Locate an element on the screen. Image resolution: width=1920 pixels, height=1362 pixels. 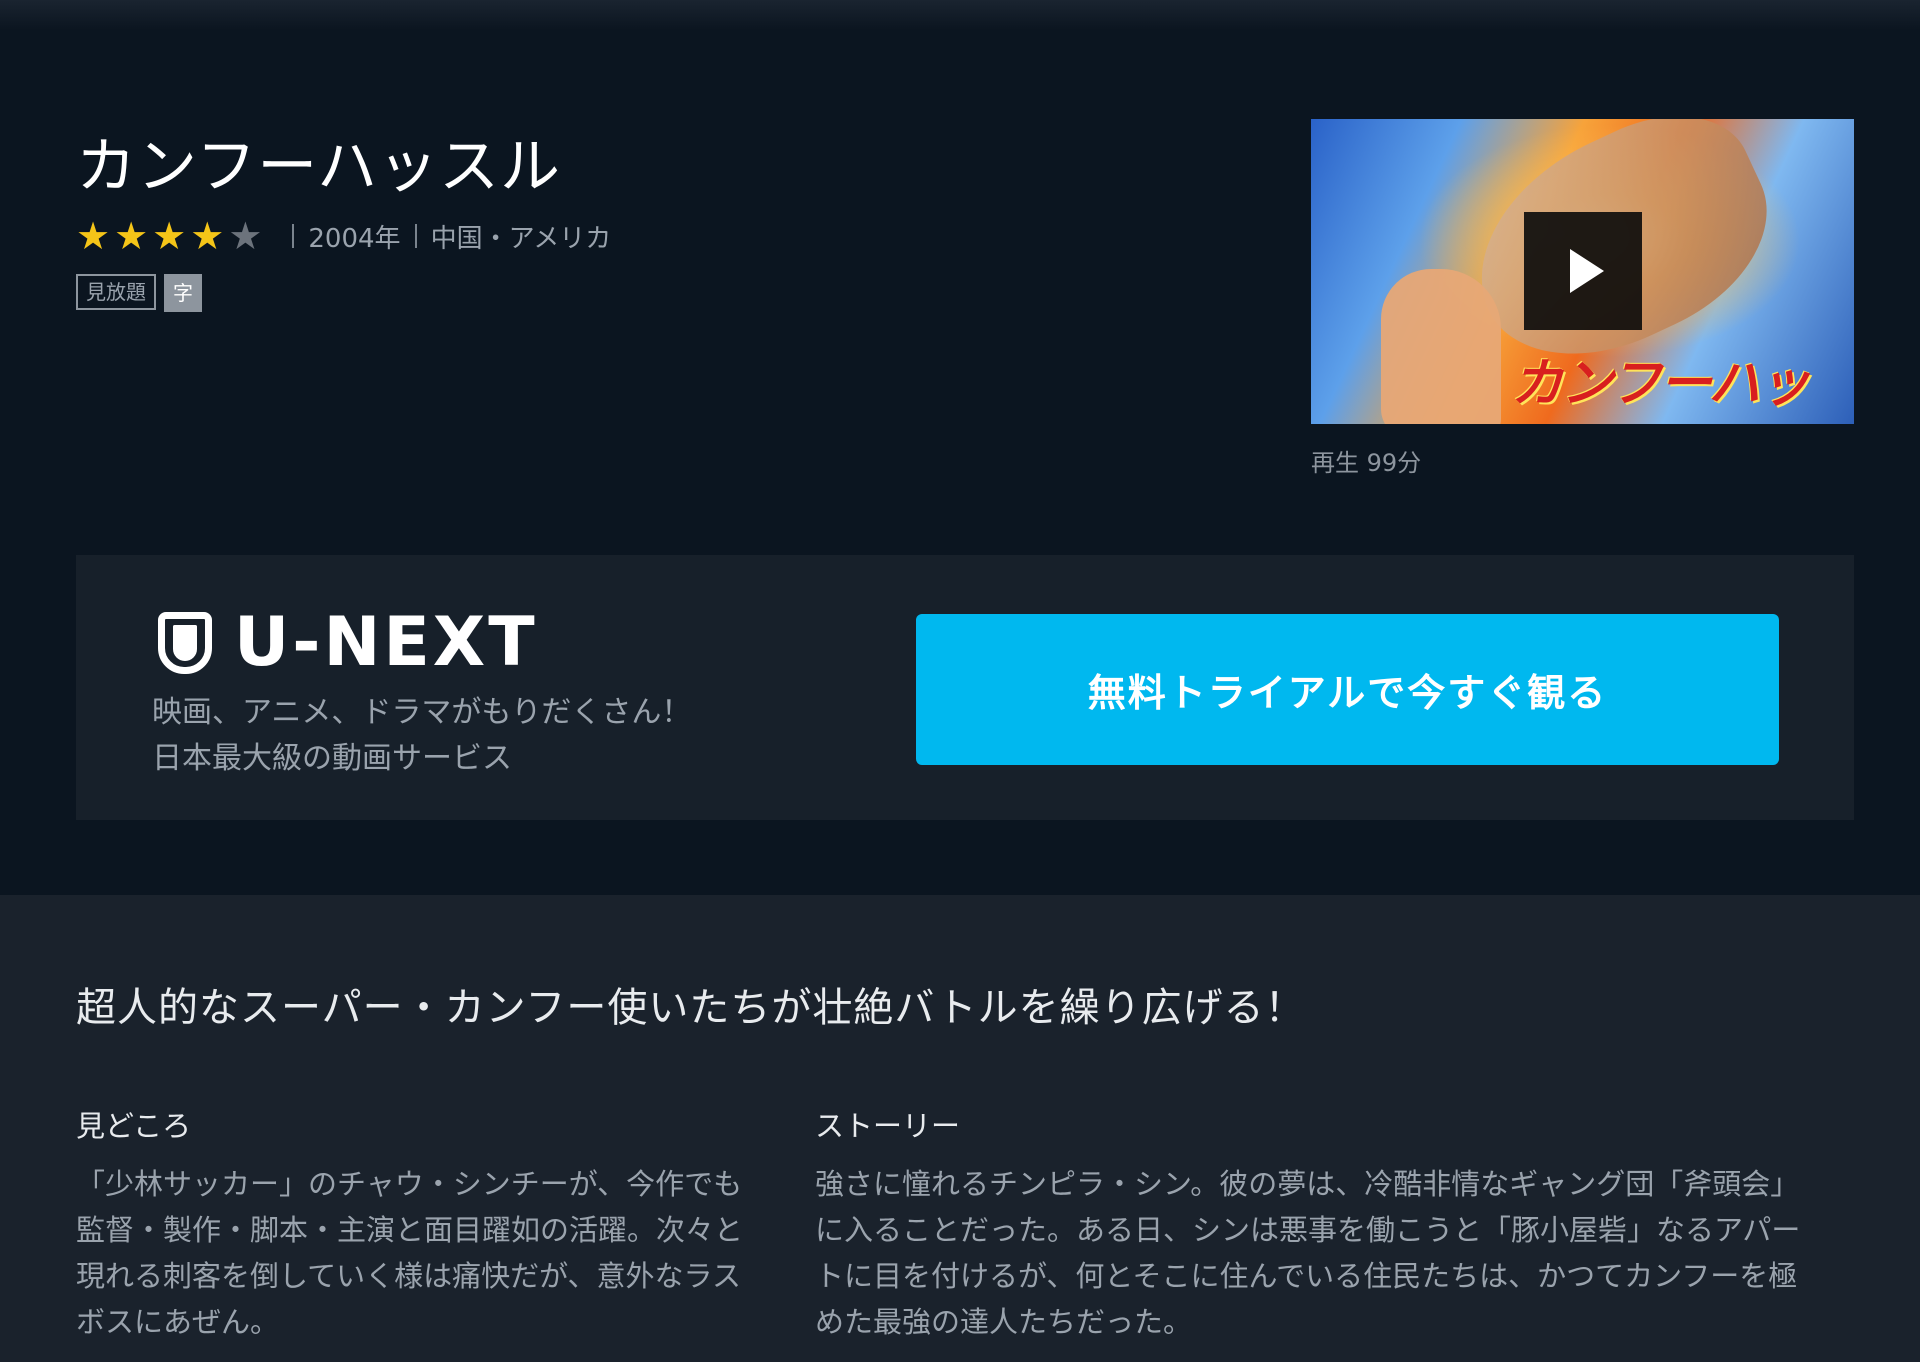
promo-line: 日本最大級の動画サービス is located at coordinates (332, 758).